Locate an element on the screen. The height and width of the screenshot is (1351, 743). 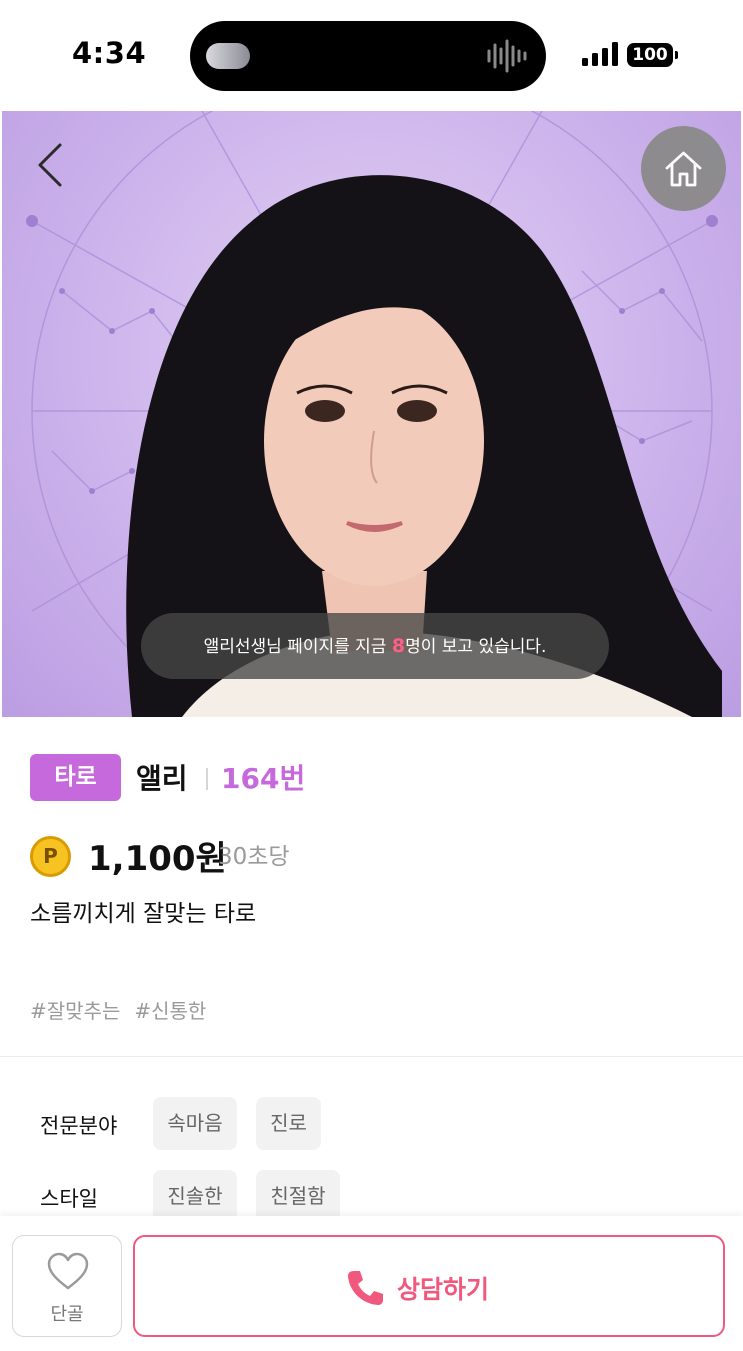
section-divider is located at coordinates (371, 1056).